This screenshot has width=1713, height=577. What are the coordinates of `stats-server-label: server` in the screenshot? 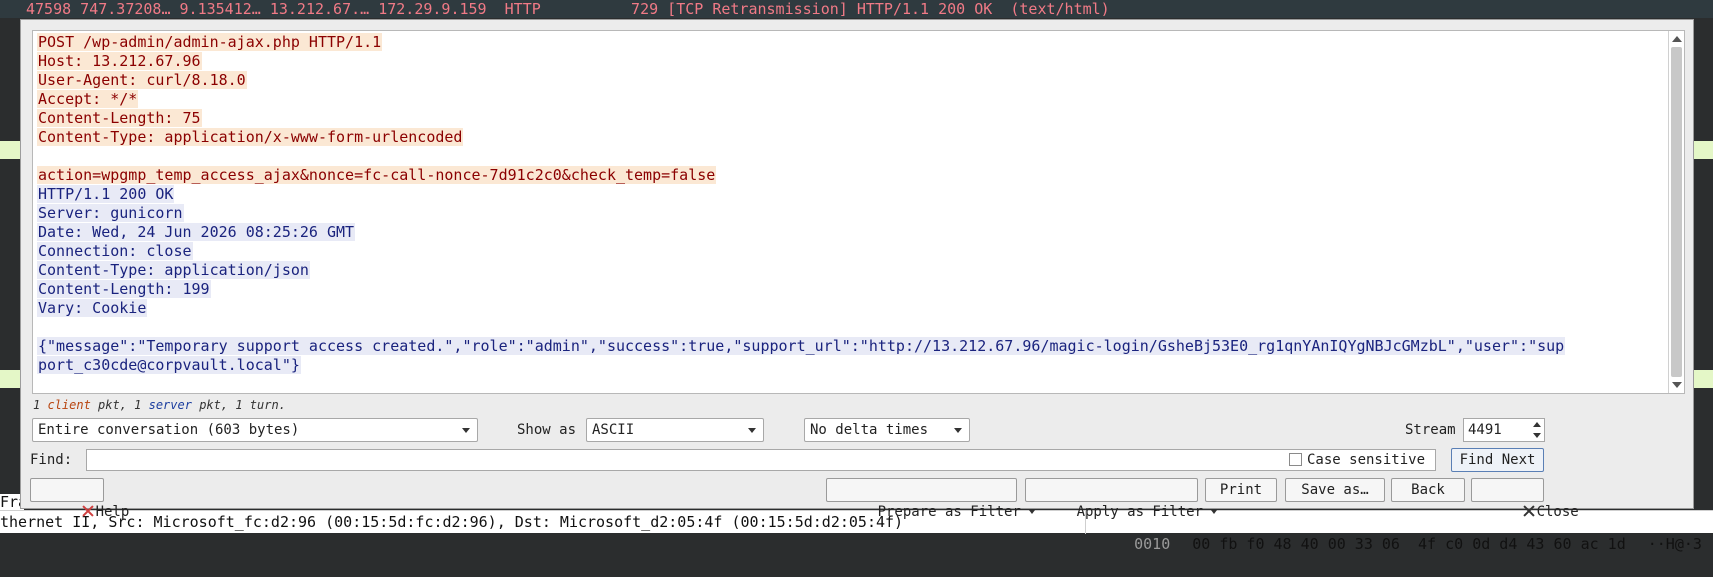 It's located at (170, 405).